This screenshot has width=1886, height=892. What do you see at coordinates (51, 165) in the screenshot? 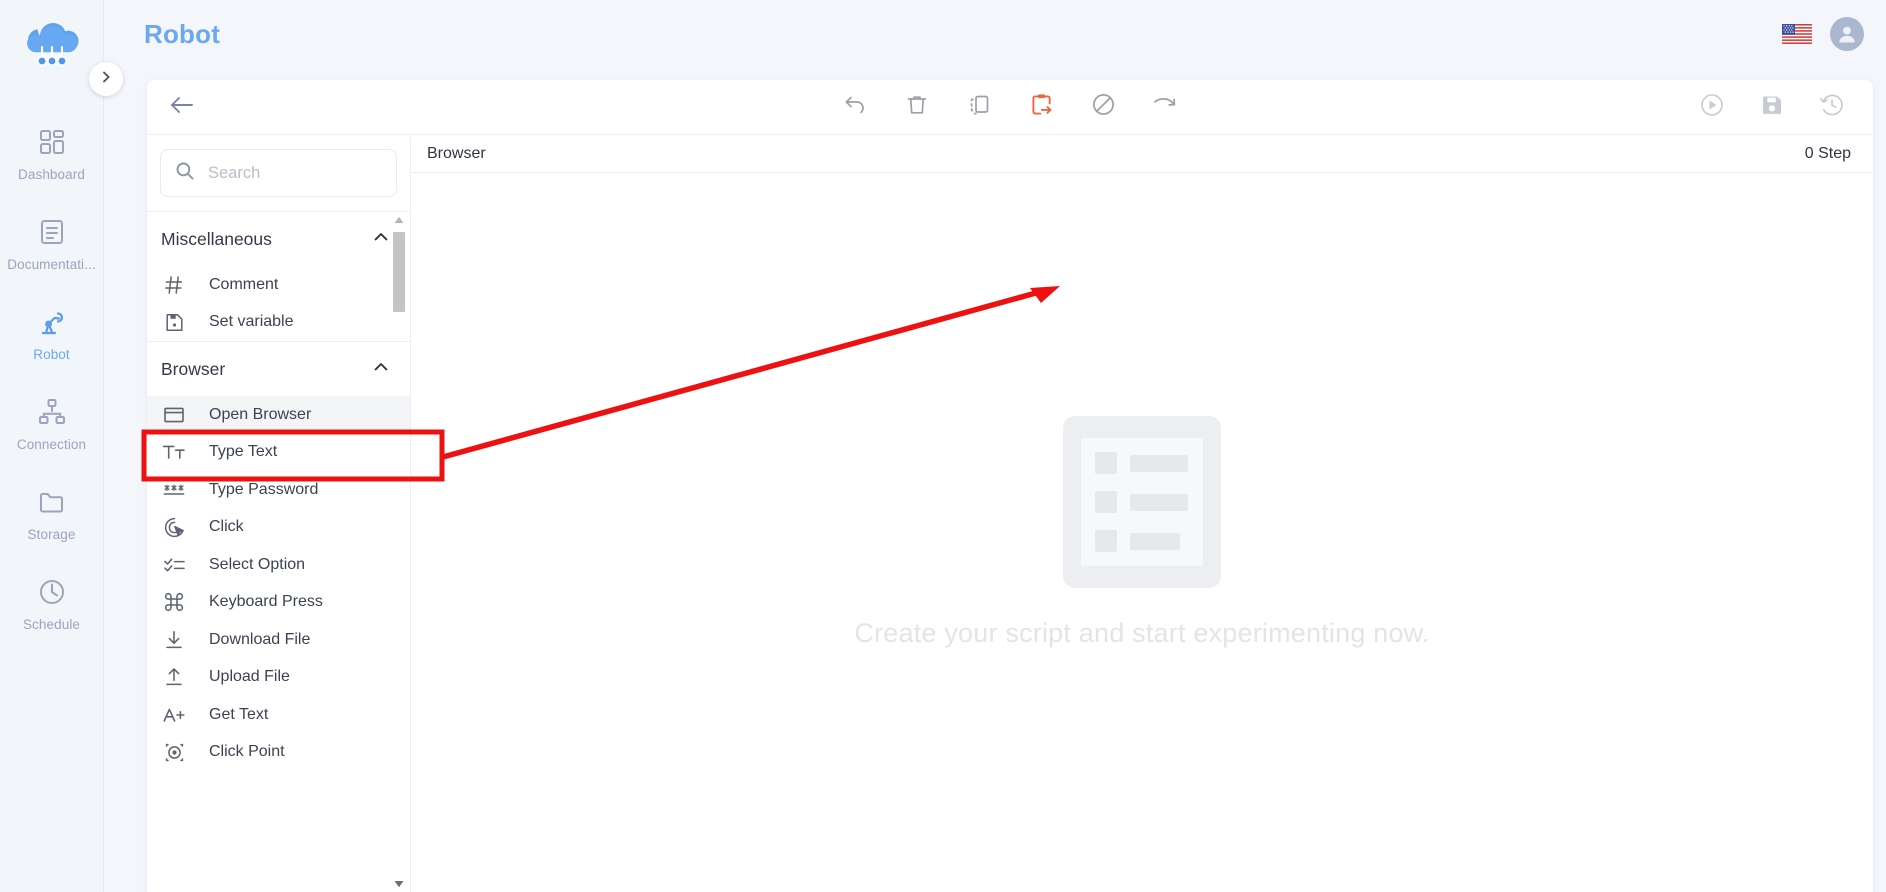
I see `sidebar-item-dashboard: Dashboard` at bounding box center [51, 165].